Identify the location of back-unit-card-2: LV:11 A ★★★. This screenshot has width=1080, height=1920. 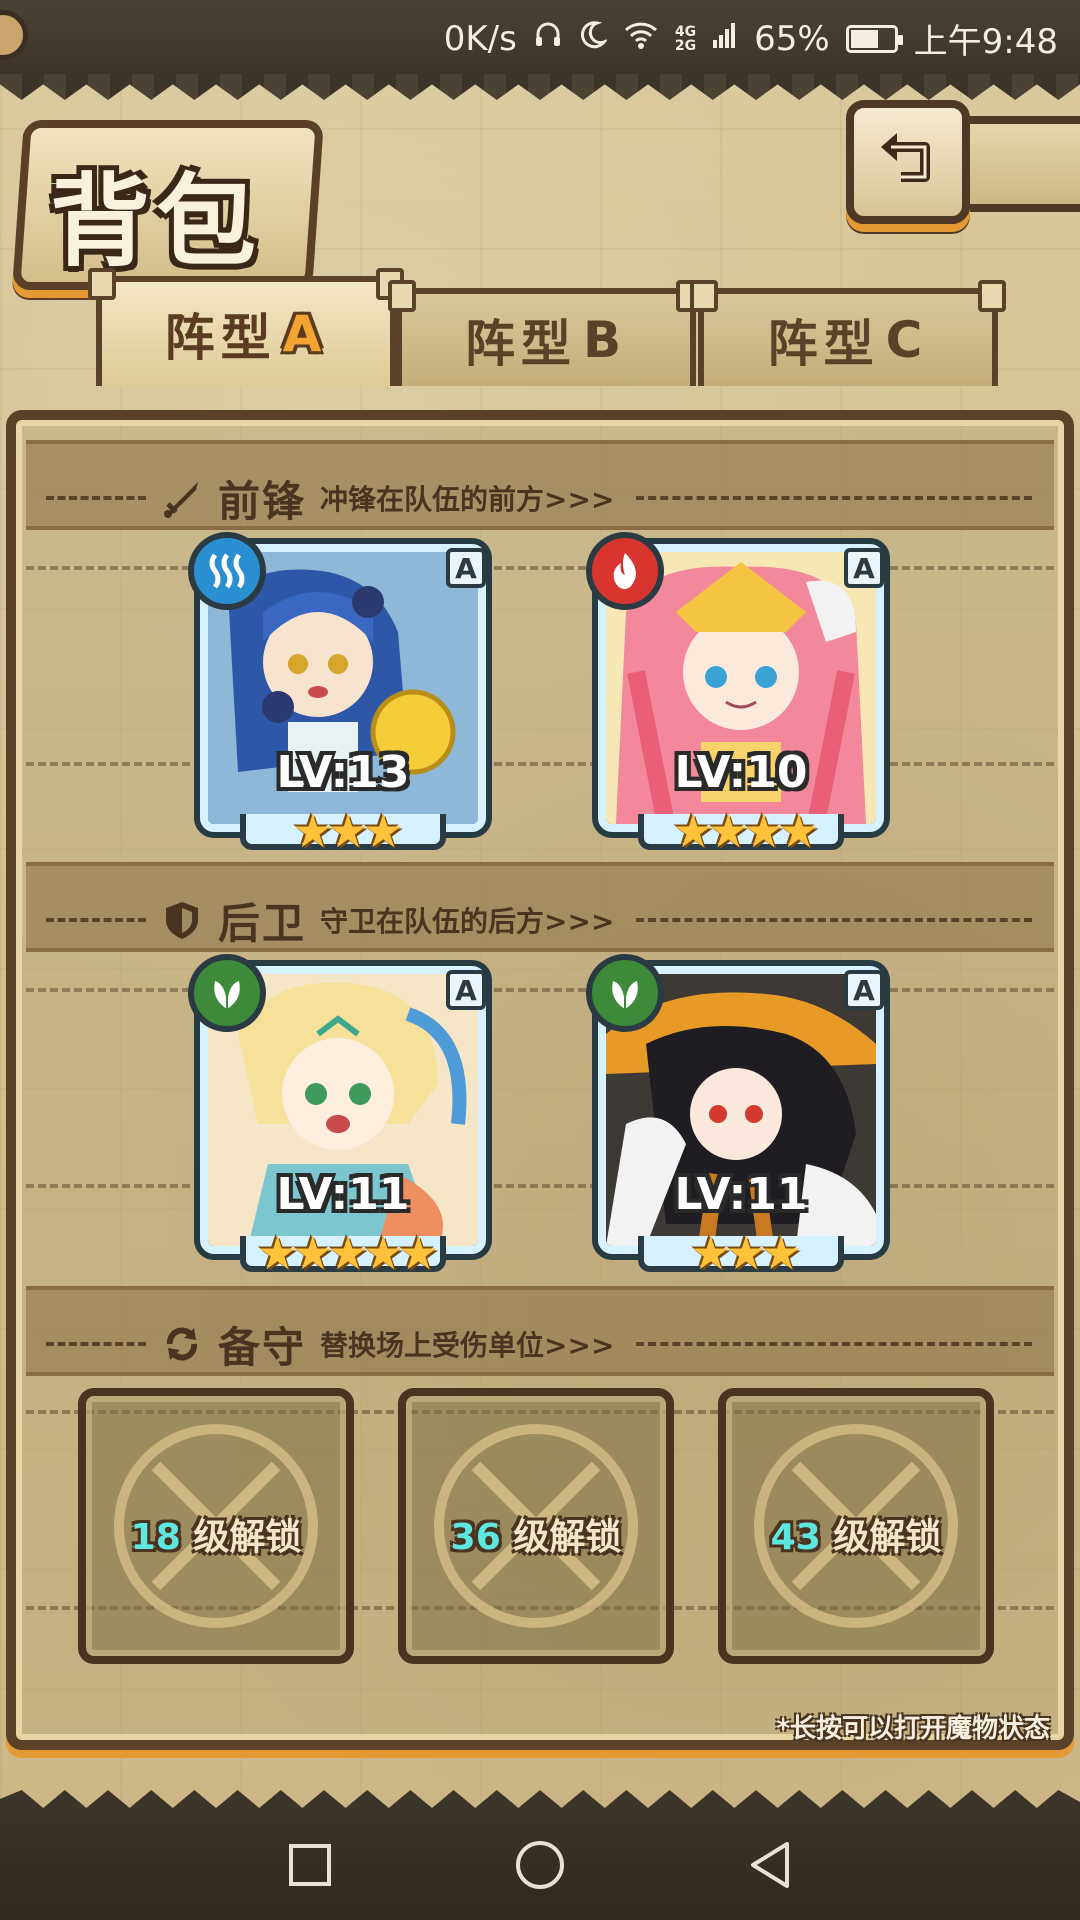
(737, 1117).